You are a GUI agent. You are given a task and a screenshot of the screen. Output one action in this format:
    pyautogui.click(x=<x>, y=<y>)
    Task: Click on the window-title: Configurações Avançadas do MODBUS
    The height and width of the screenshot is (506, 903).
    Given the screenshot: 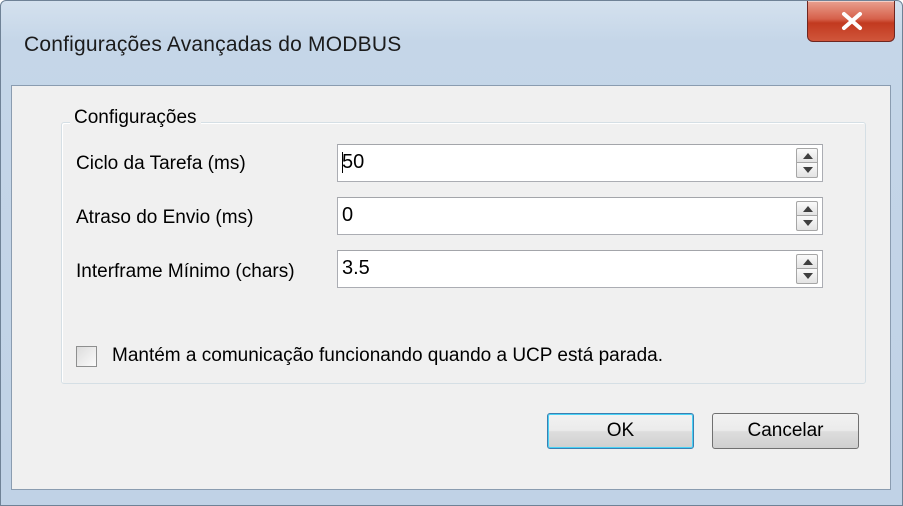 What is the action you would take?
    pyautogui.click(x=213, y=44)
    